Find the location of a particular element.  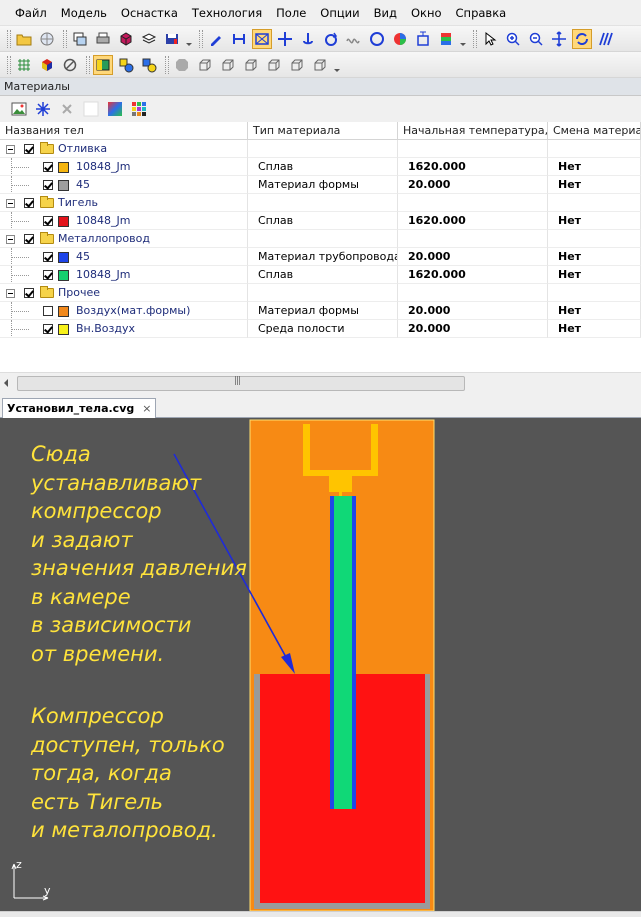

table-row: Вн.Воздух Среда полости 20.000 Нет is located at coordinates (320, 329).